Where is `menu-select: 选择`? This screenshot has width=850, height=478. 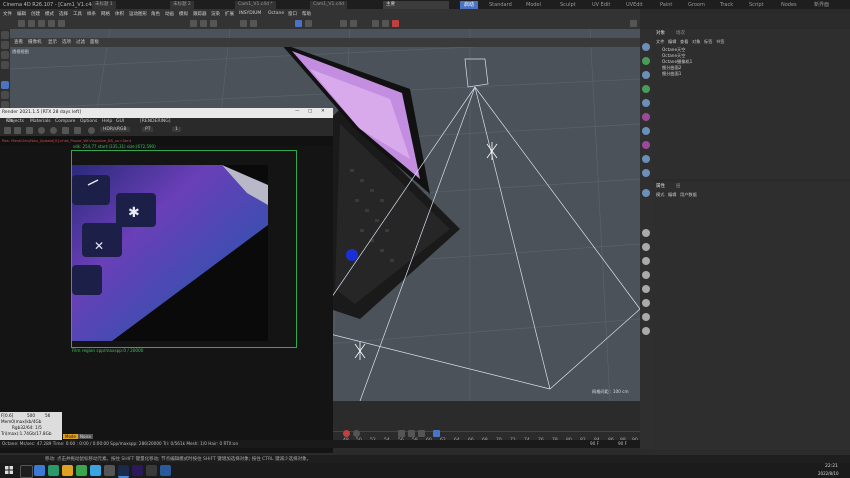 menu-select: 选择 is located at coordinates (63, 14).